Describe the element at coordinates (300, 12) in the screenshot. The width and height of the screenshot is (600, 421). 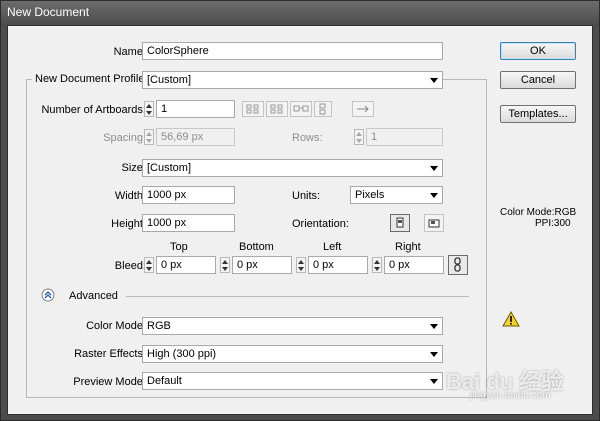
I see `title-bar: New Document` at that location.